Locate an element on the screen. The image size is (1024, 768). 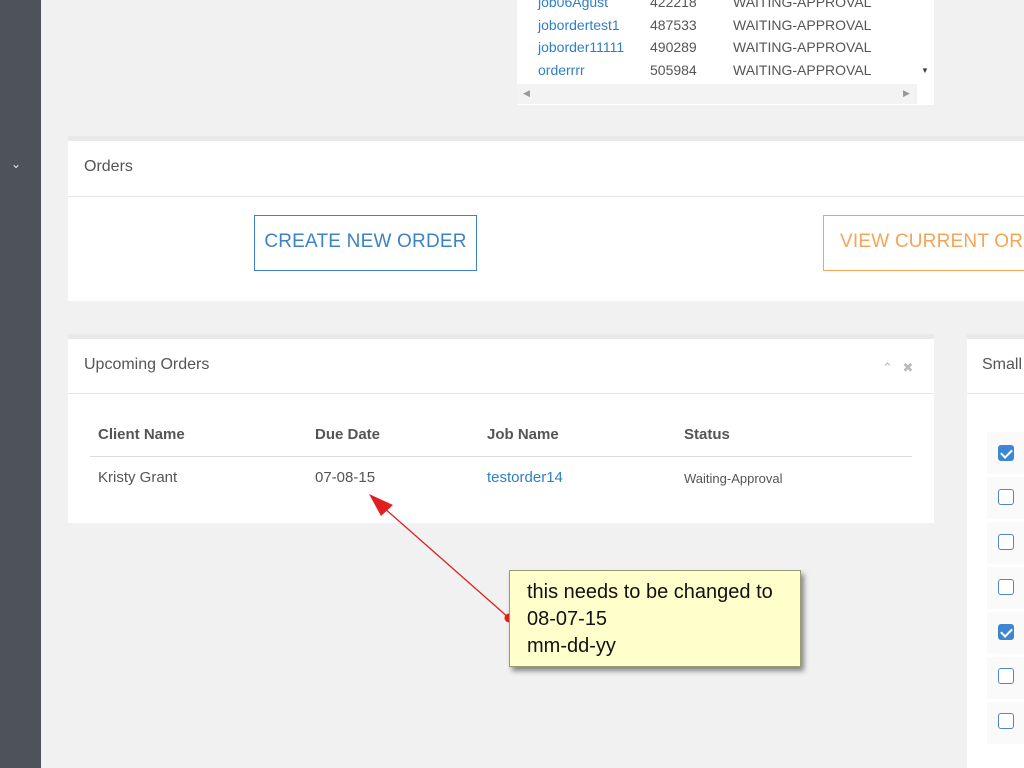
annotation-line: 08-07-15 is located at coordinates (567, 619).